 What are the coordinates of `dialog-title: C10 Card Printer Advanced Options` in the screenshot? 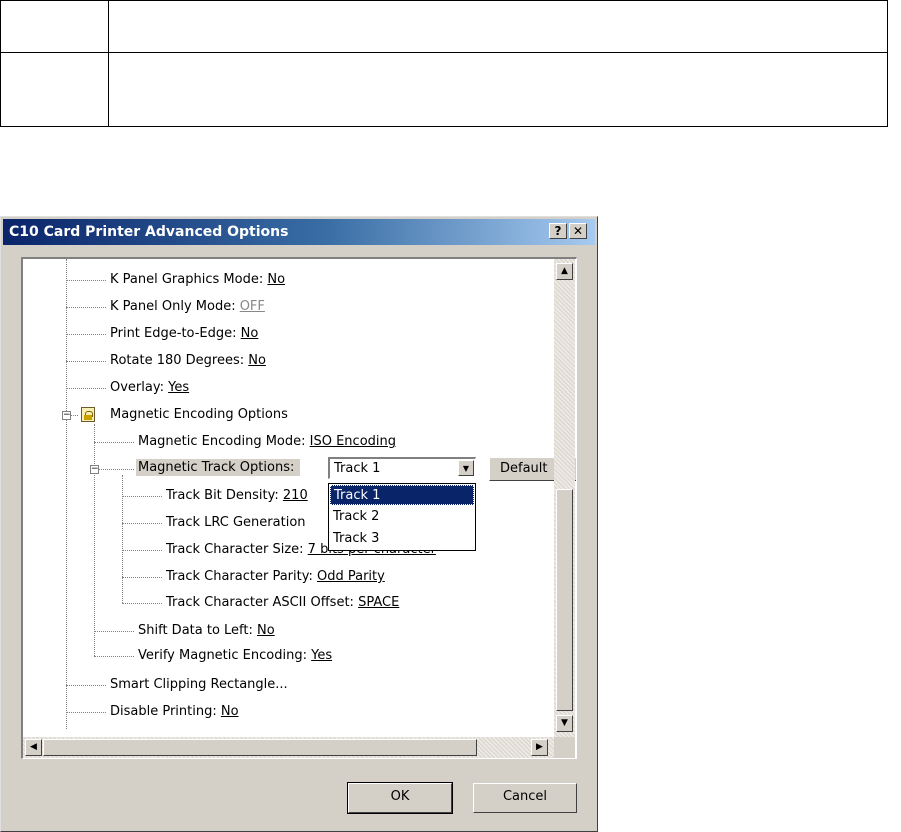 It's located at (149, 232).